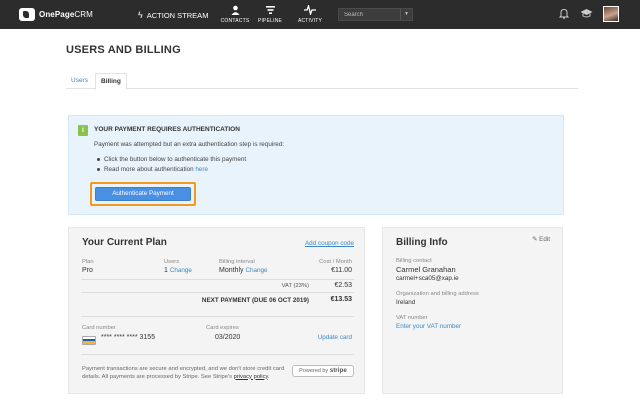 This screenshot has width=640, height=404. I want to click on filter-icon, so click(270, 11).